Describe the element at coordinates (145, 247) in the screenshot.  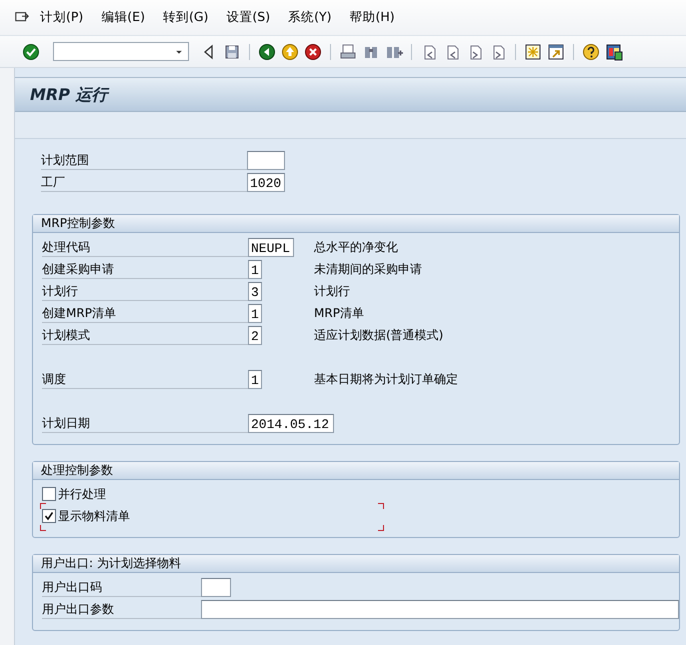
I see `field-label: 处理代码` at that location.